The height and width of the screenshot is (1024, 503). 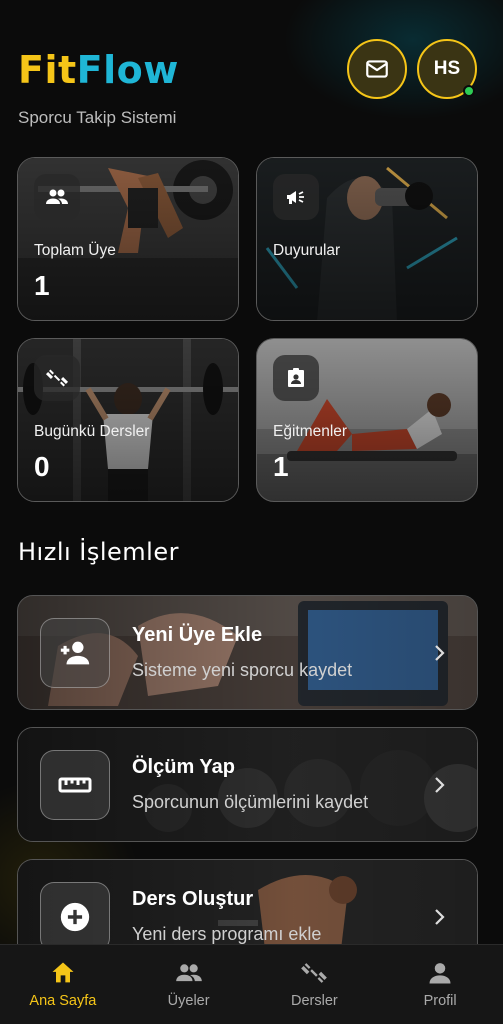 I want to click on app-logo: FitFlow, so click(x=98, y=70).